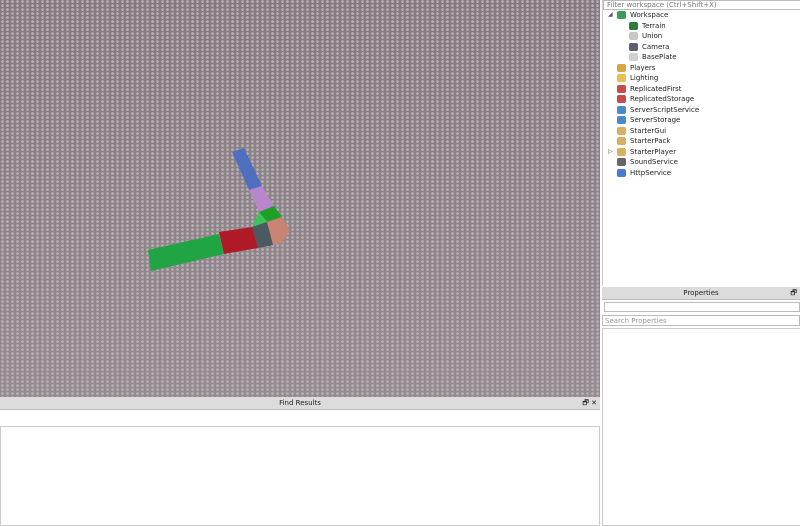 The height and width of the screenshot is (526, 800). Describe the element at coordinates (219, 209) in the screenshot. I see `model-parts` at that location.